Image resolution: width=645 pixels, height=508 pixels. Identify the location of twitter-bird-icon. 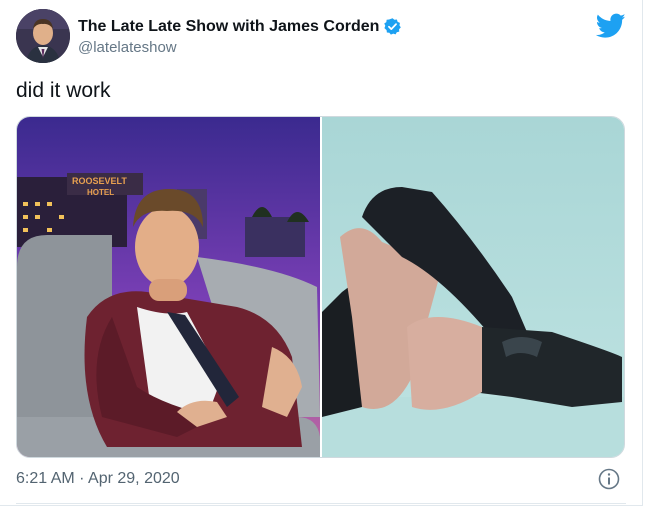
(611, 26).